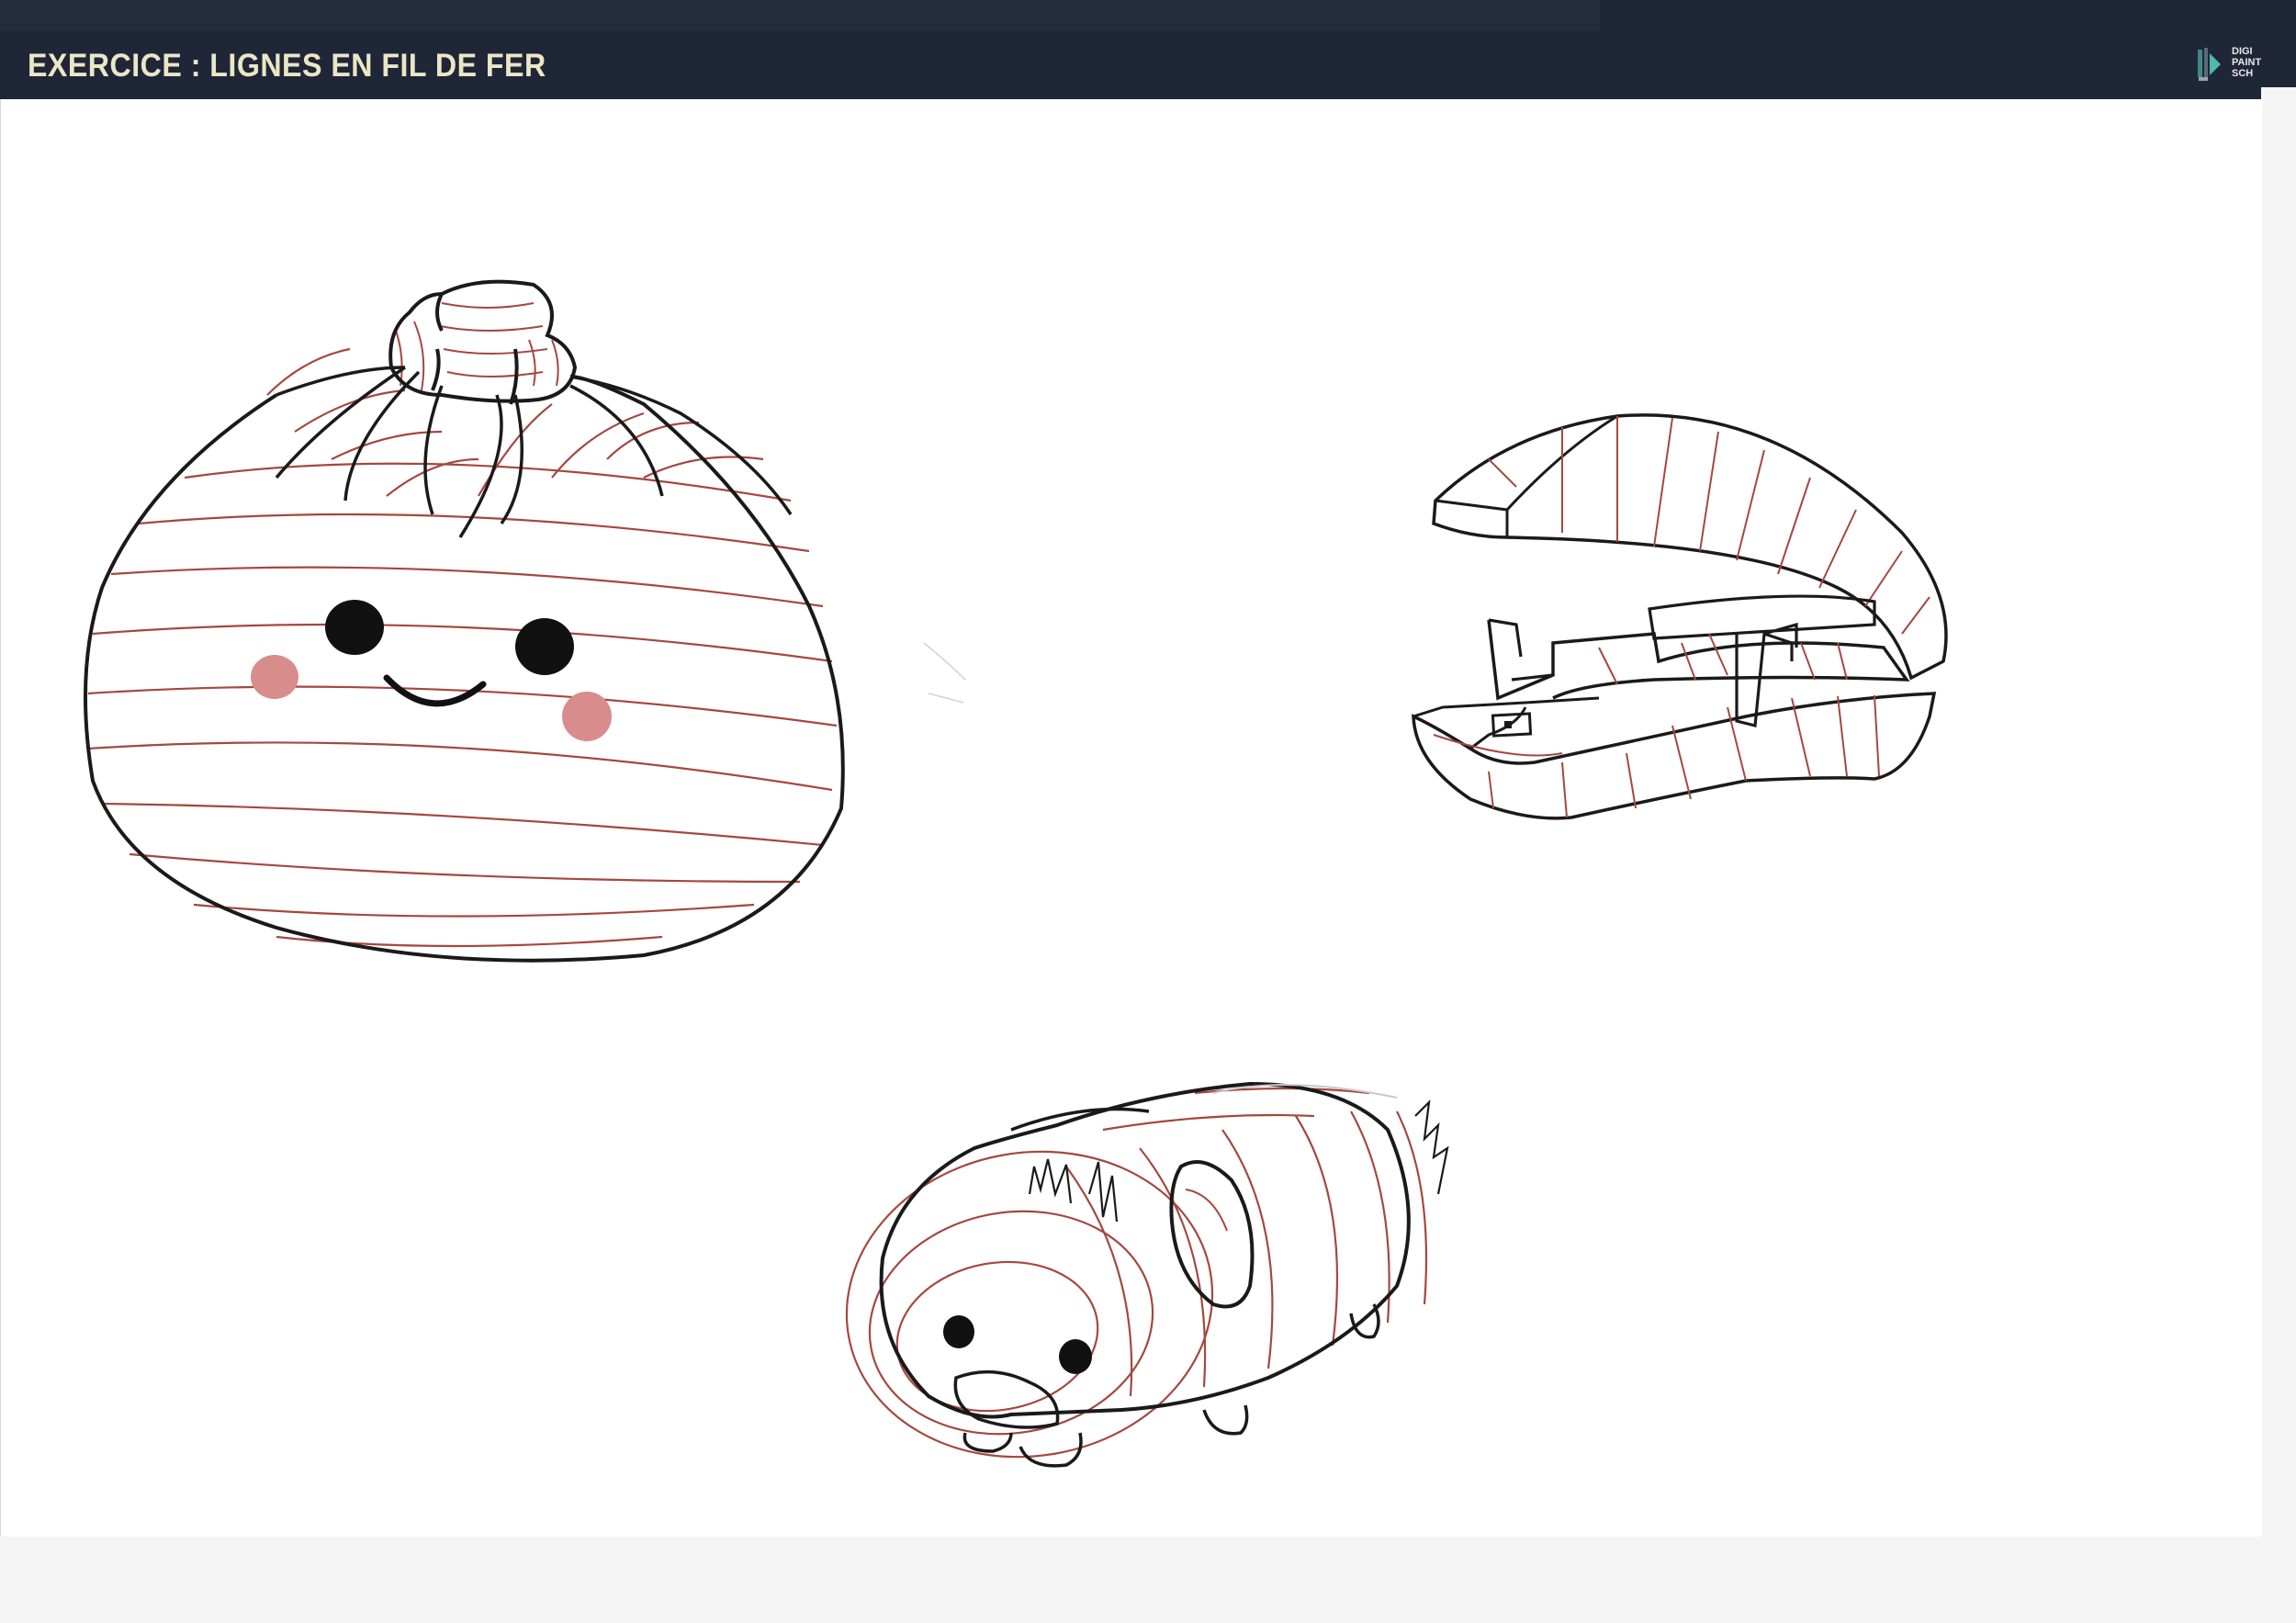 This screenshot has width=2296, height=1623. What do you see at coordinates (463, 647) in the screenshot?
I see `bun-wire-lines` at bounding box center [463, 647].